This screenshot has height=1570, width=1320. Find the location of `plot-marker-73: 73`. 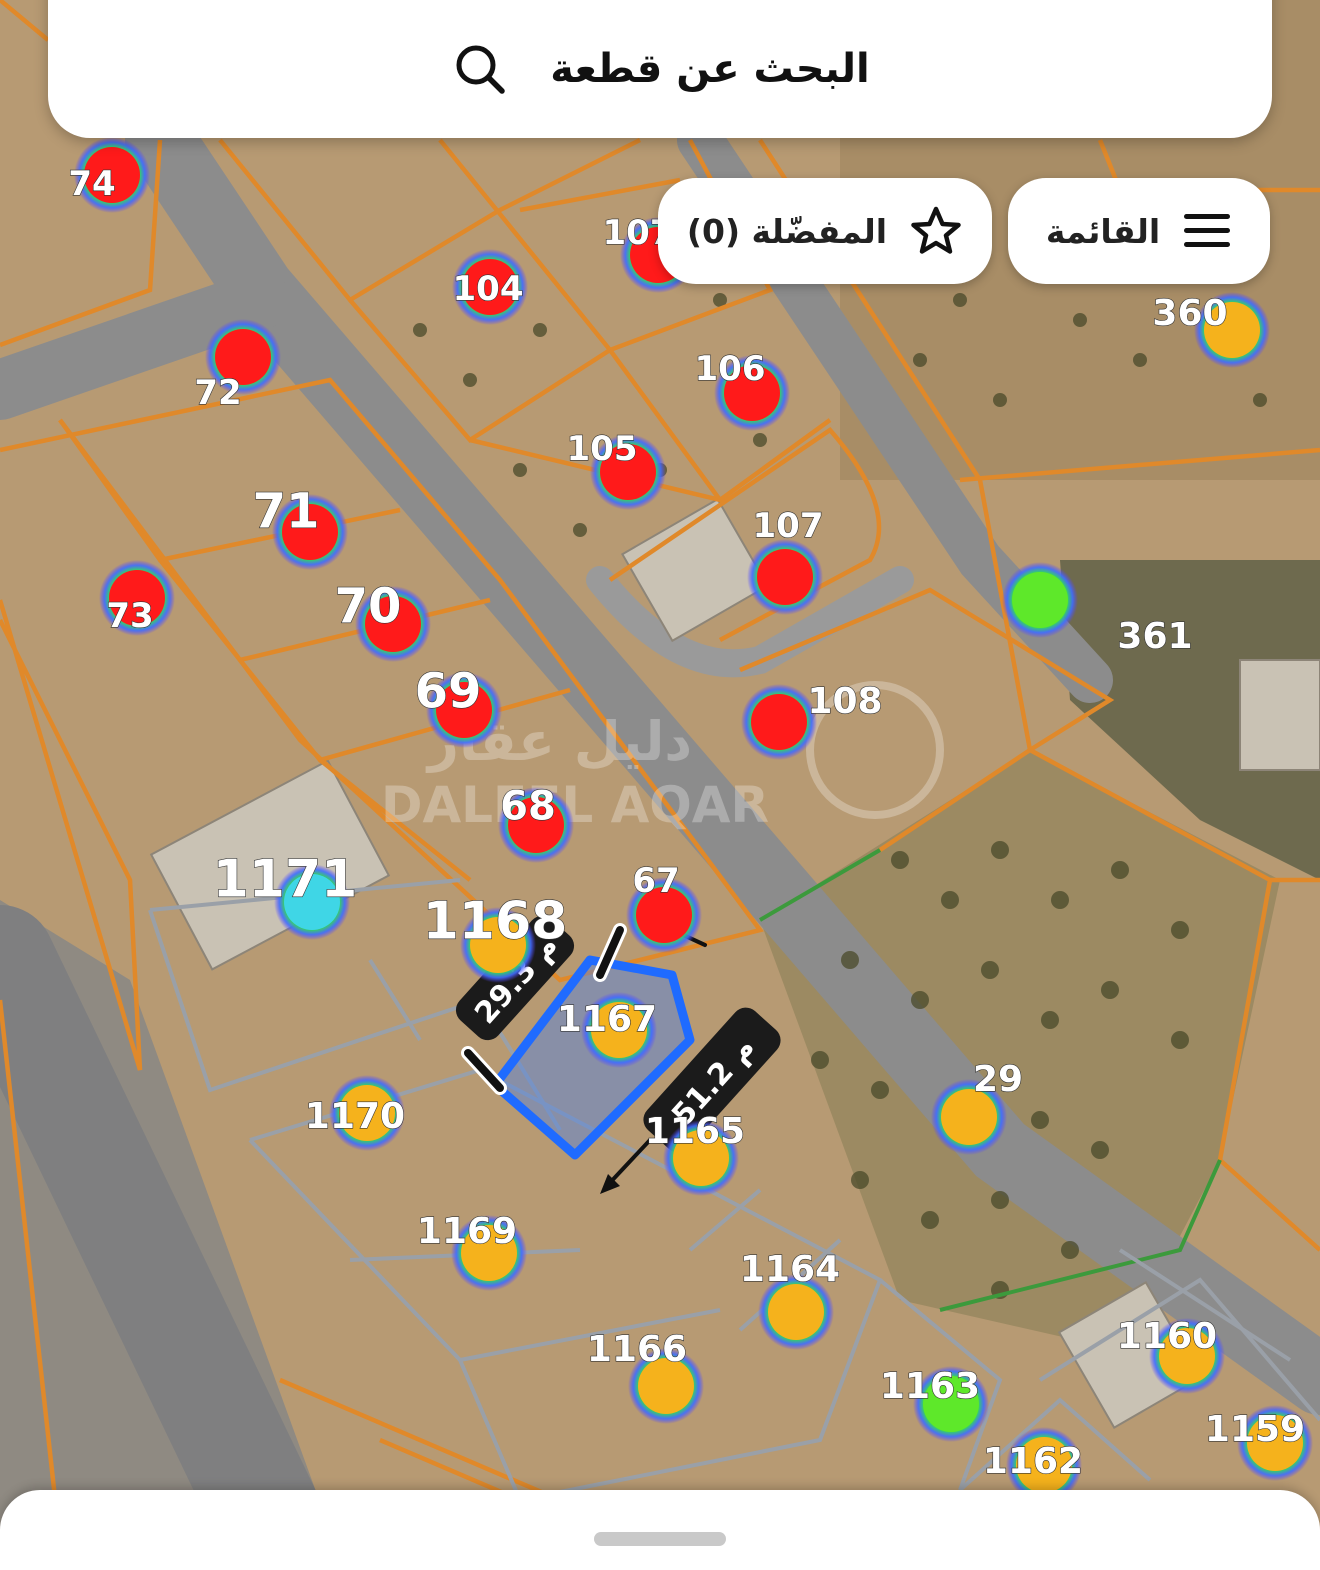

plot-marker-73: 73 is located at coordinates (137, 598).